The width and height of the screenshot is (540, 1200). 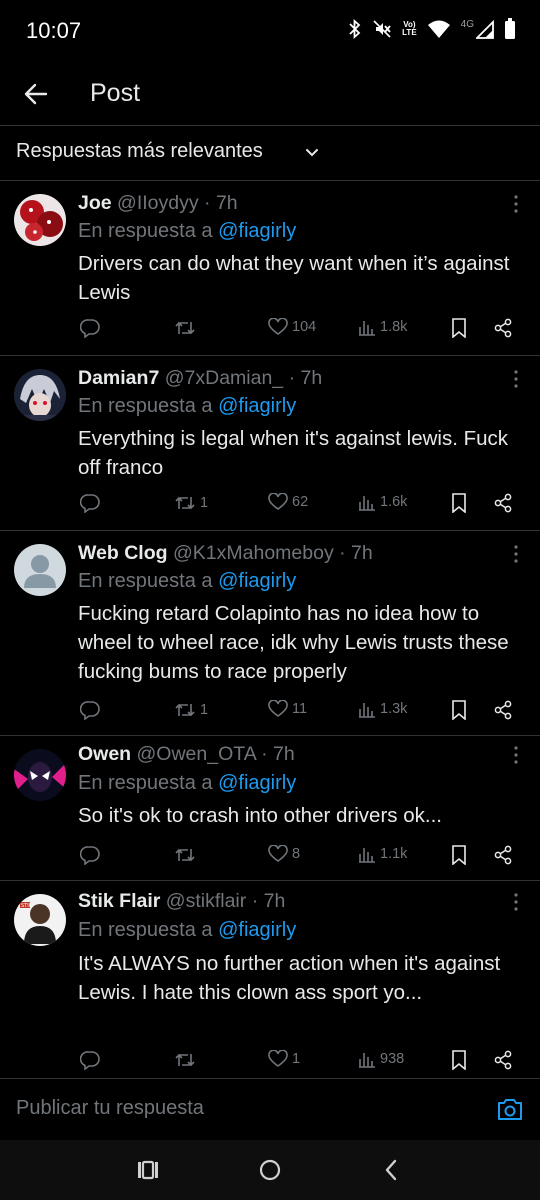 What do you see at coordinates (270, 154) in the screenshot?
I see `sort-dropdown: Respuestas más relevantes` at bounding box center [270, 154].